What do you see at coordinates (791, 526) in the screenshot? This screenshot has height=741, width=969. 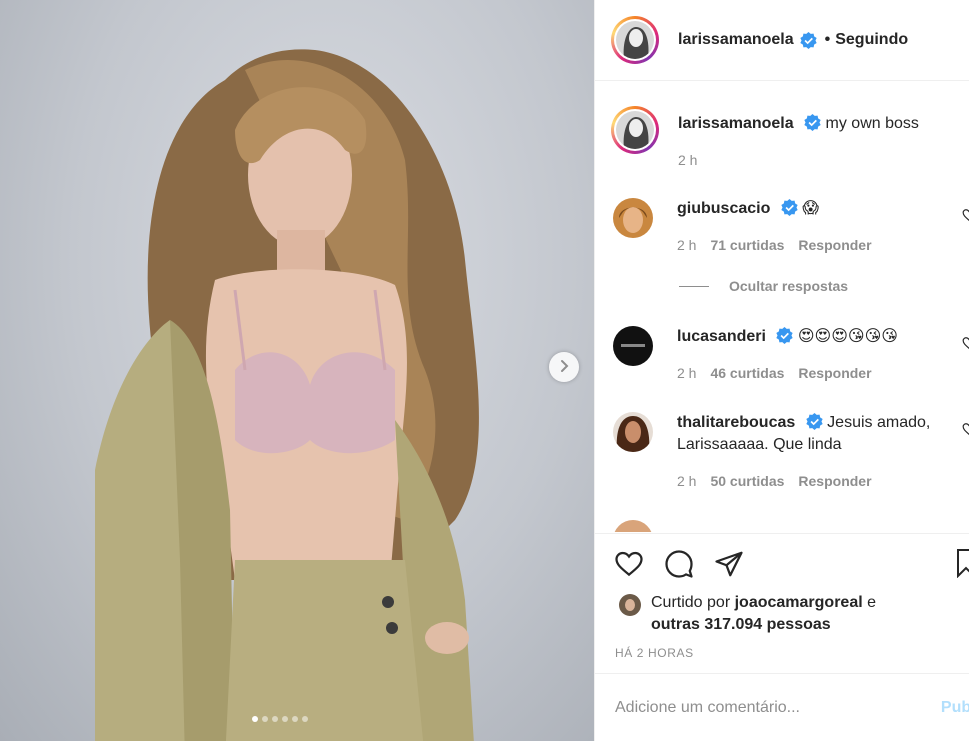 I see `comment-item-partial` at bounding box center [791, 526].